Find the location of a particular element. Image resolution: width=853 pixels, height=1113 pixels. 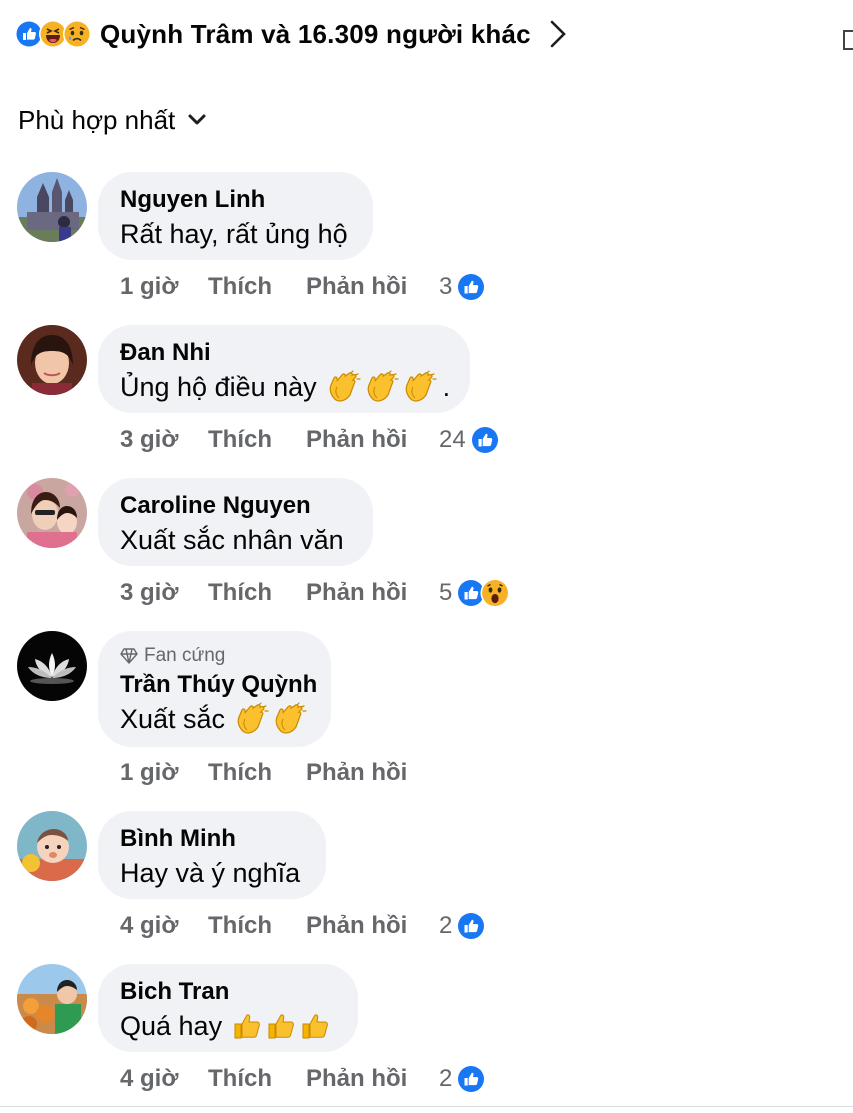

reaction-count-number: 5 is located at coordinates (446, 592).